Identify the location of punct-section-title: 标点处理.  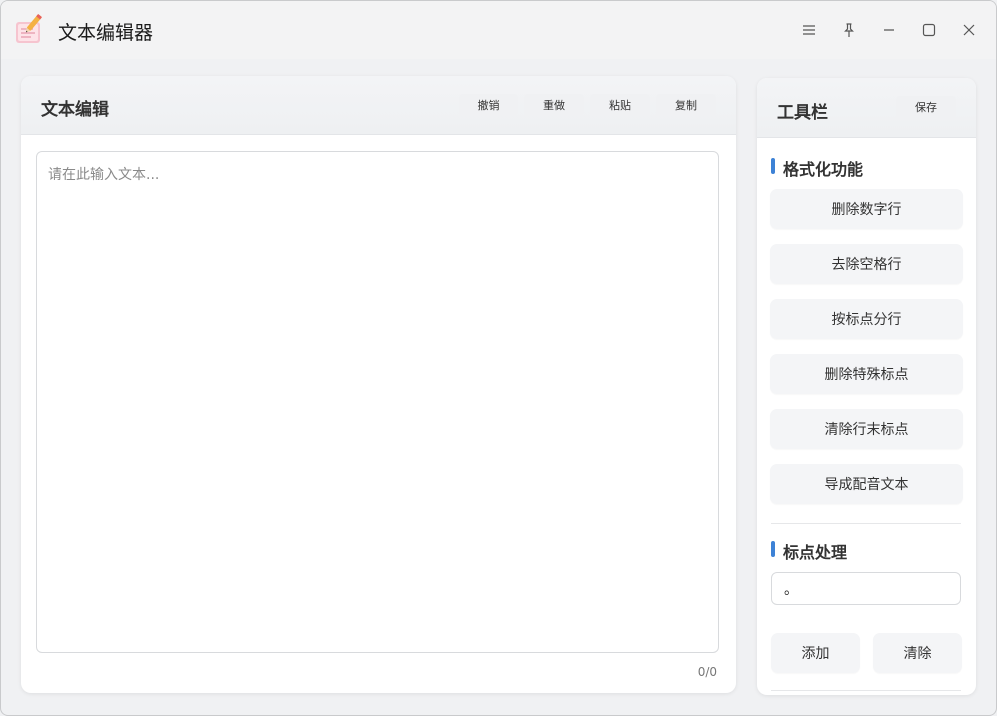
(809, 551).